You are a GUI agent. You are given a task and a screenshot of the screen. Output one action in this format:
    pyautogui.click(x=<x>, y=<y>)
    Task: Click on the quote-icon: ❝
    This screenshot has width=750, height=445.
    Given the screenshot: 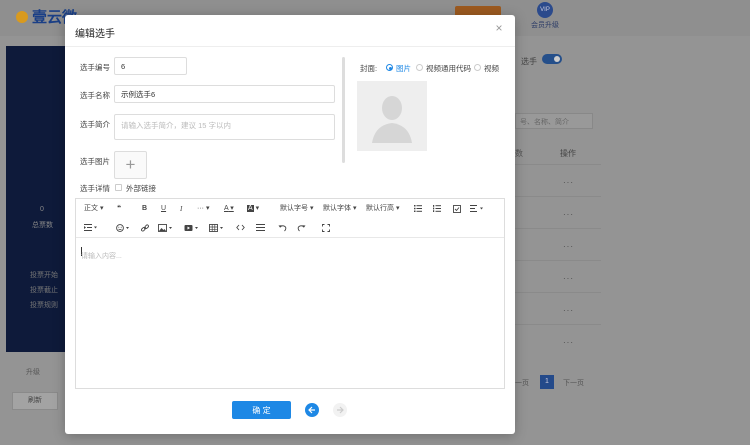 What is the action you would take?
    pyautogui.click(x=119, y=209)
    